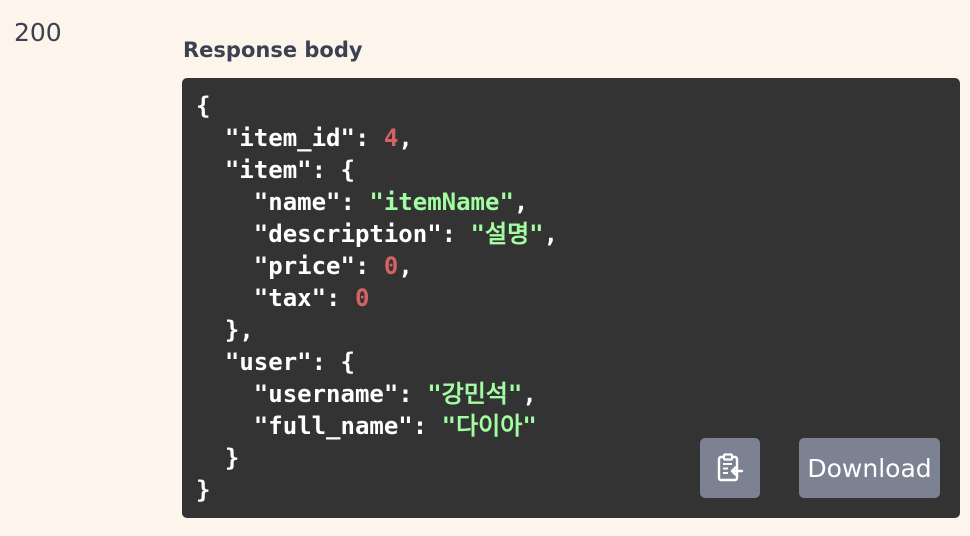  What do you see at coordinates (38, 32) in the screenshot?
I see `response-status-code: 200` at bounding box center [38, 32].